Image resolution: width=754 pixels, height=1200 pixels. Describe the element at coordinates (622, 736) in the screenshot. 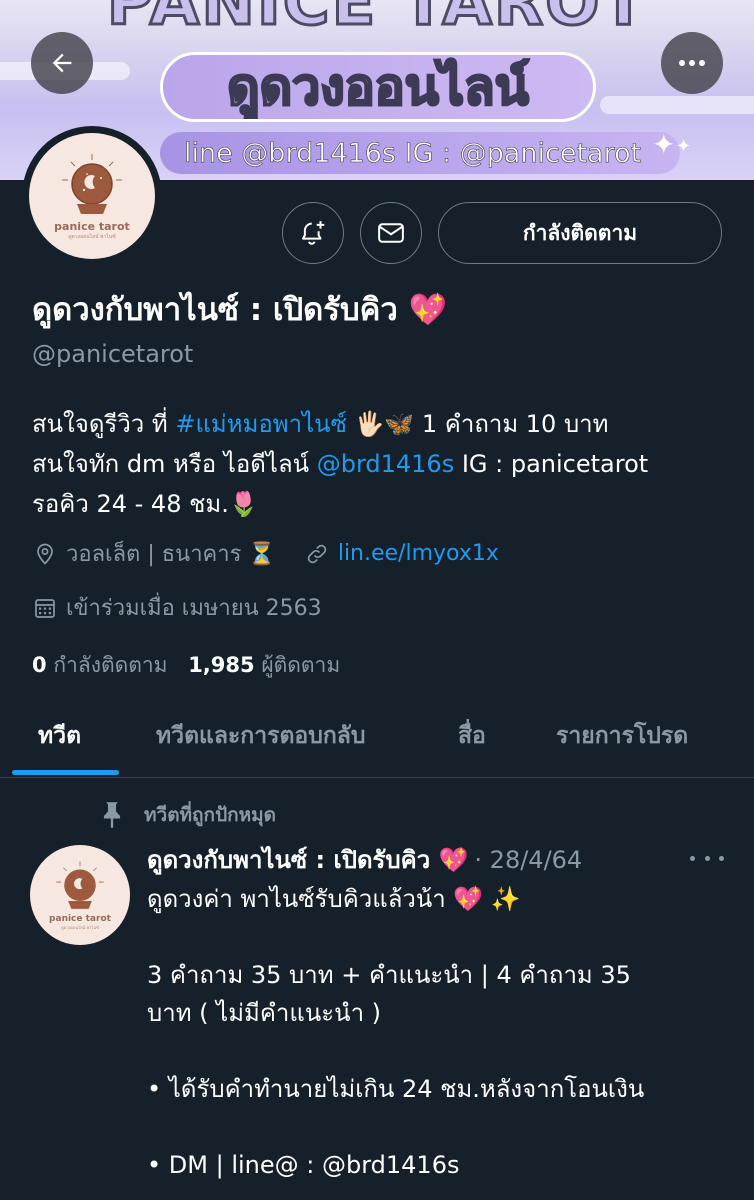

I see `tab-likes: รายการโปรด` at that location.